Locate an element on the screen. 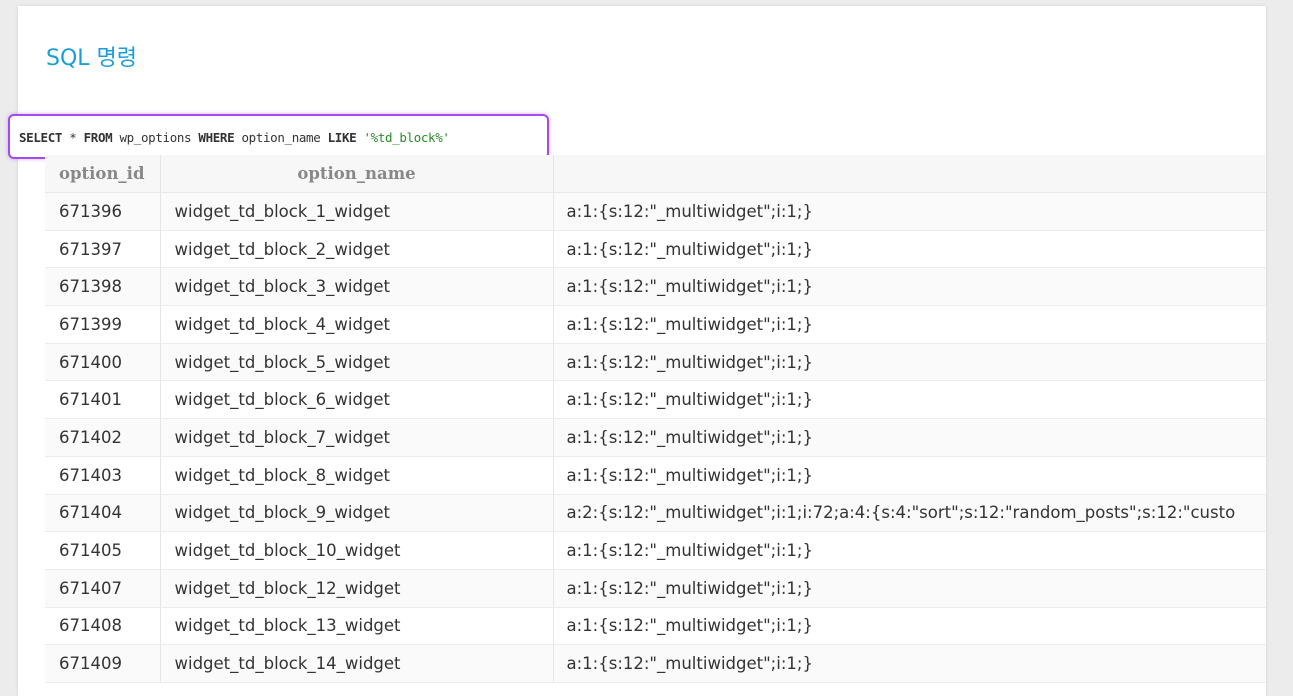 This screenshot has width=1293, height=696. cell-option-name: widget_td_block_2_widget is located at coordinates (357, 249).